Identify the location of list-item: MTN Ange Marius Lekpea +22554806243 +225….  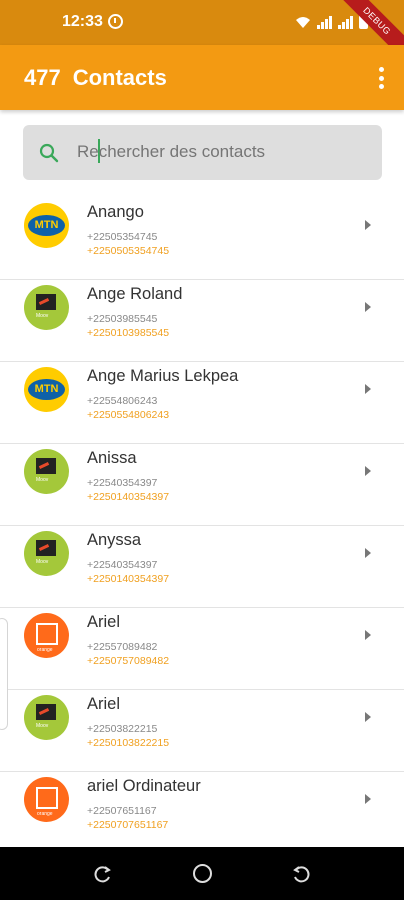
(202, 403).